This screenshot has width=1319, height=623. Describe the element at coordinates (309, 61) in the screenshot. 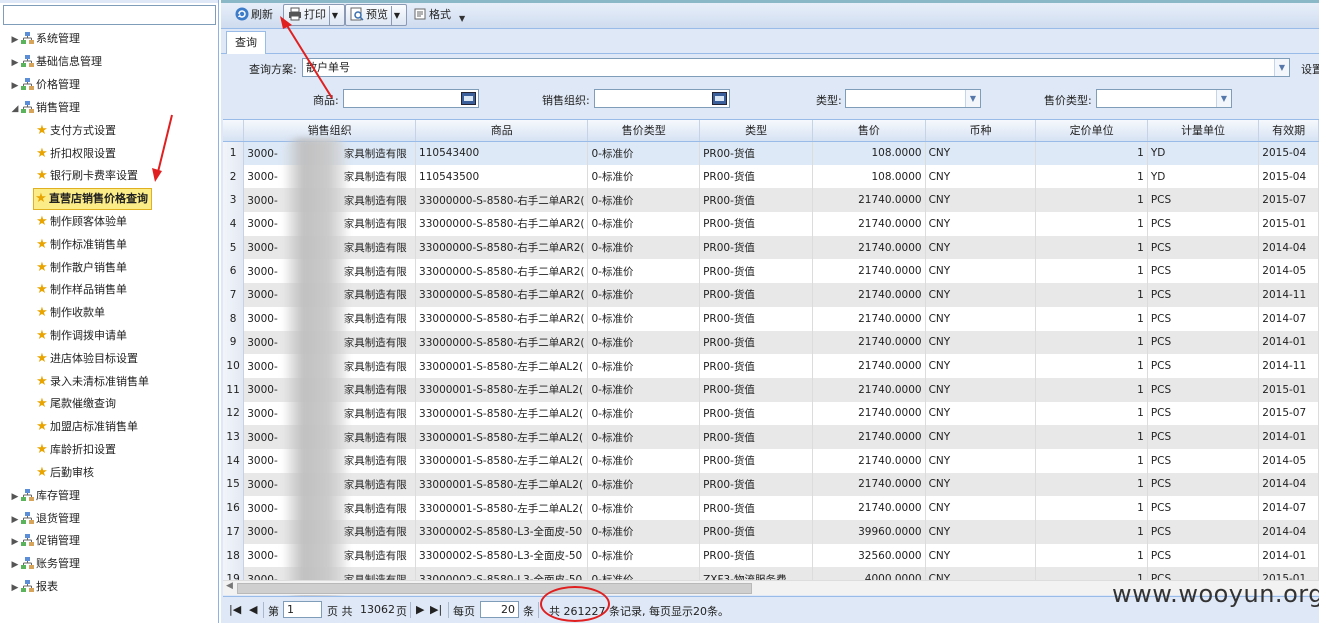

I see `arrow-to-refresh` at that location.